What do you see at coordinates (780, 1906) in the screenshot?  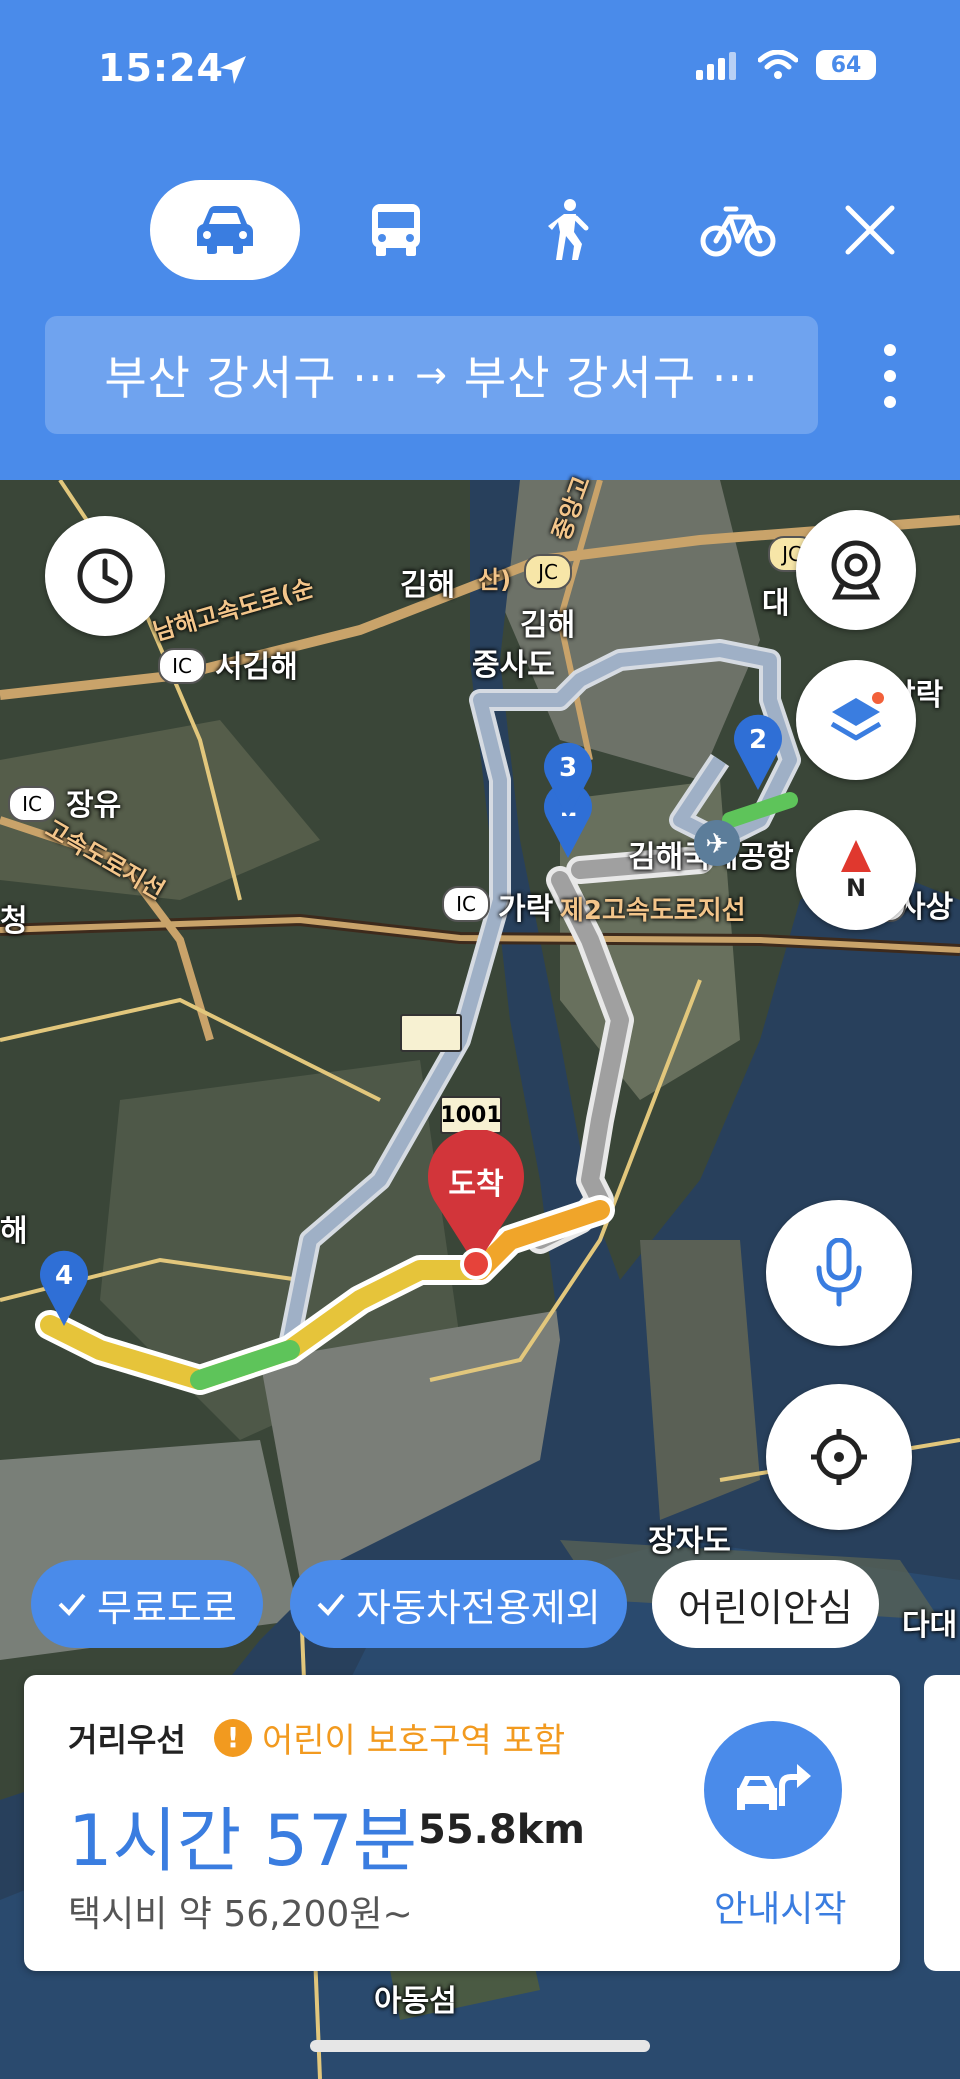 I see `start-navigation-label: 안내시작` at bounding box center [780, 1906].